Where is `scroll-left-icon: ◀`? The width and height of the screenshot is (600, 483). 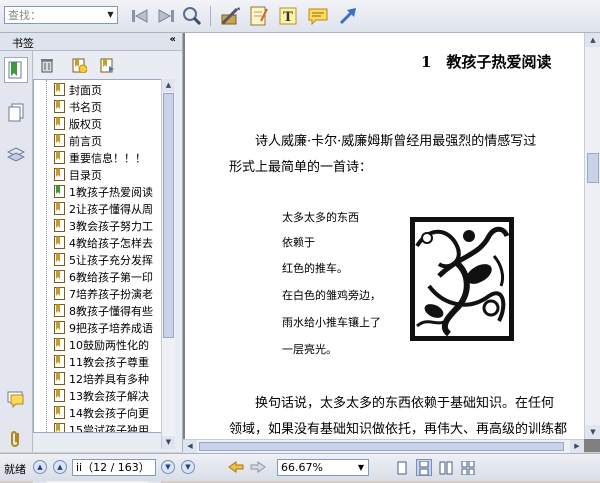
scroll-left-icon: ◀ is located at coordinates (190, 446).